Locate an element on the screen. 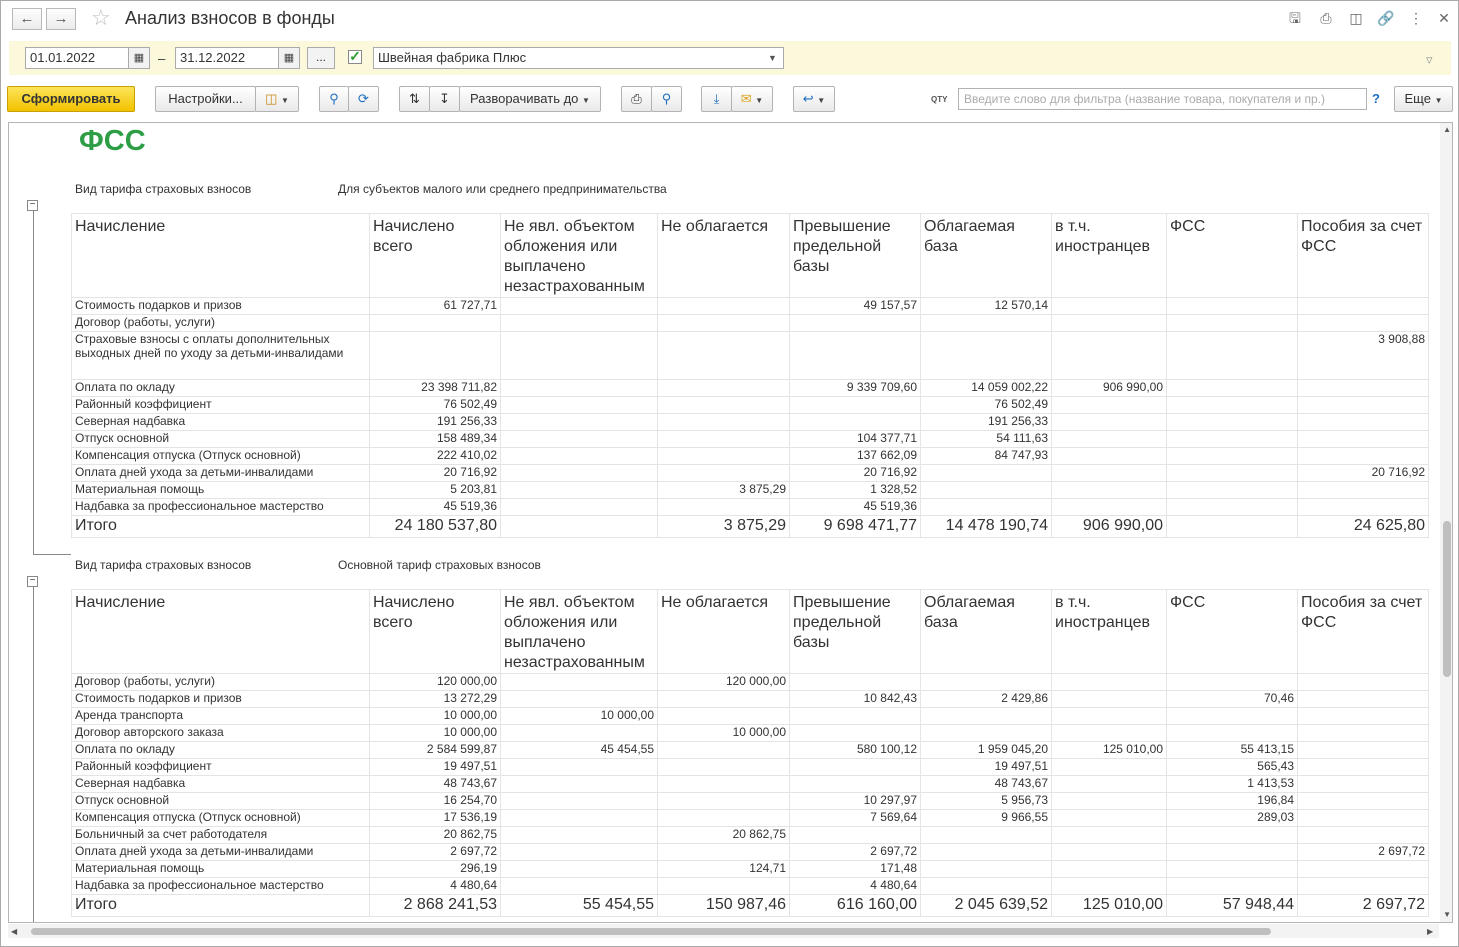 The height and width of the screenshot is (947, 1459). value-cell: 580 100,12 is located at coordinates (855, 750).